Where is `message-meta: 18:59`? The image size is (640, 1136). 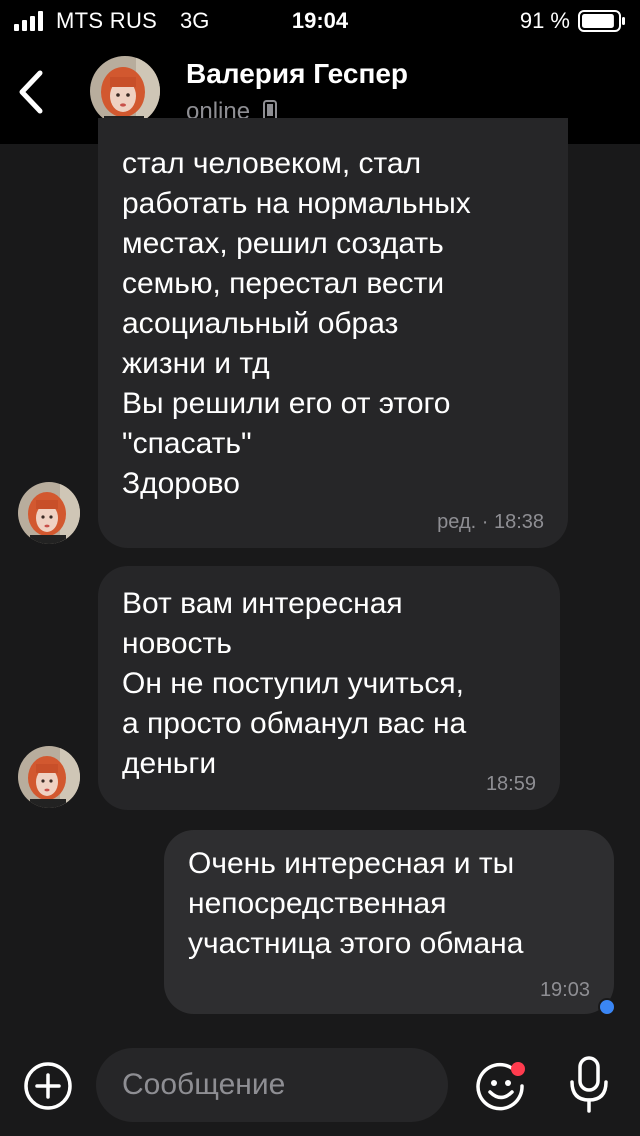
message-meta: 18:59 is located at coordinates (510, 784).